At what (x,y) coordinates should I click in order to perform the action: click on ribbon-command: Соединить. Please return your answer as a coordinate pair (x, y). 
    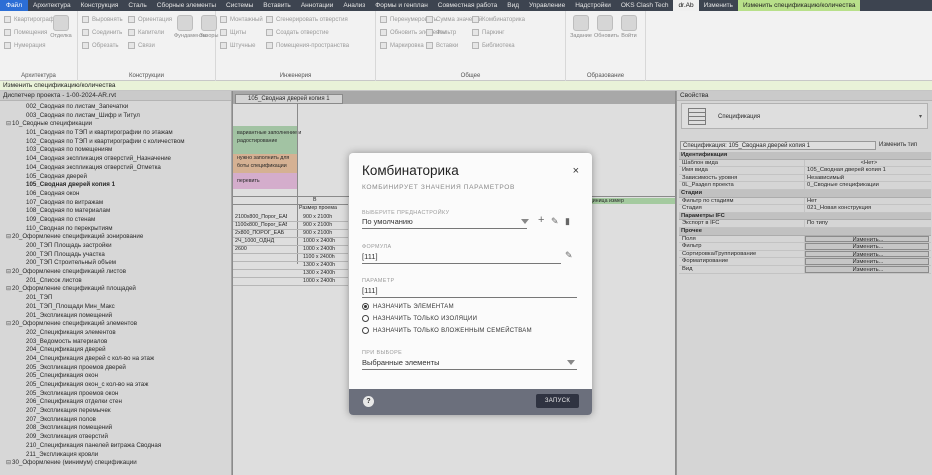
    Looking at the image, I should click on (102, 32).